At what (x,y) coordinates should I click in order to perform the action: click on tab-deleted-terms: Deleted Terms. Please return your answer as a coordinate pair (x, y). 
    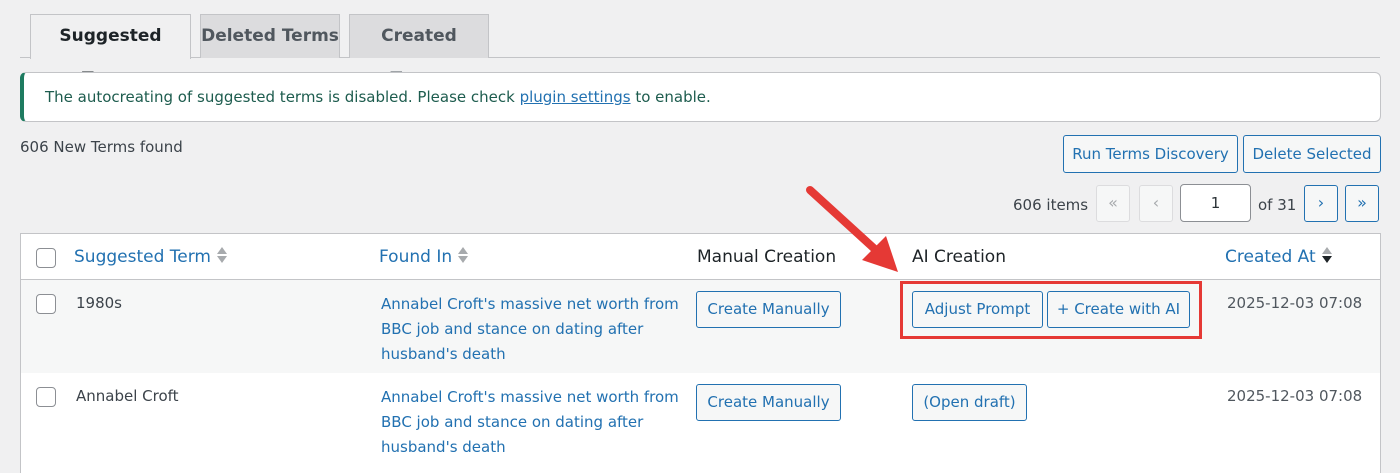
    Looking at the image, I should click on (270, 36).